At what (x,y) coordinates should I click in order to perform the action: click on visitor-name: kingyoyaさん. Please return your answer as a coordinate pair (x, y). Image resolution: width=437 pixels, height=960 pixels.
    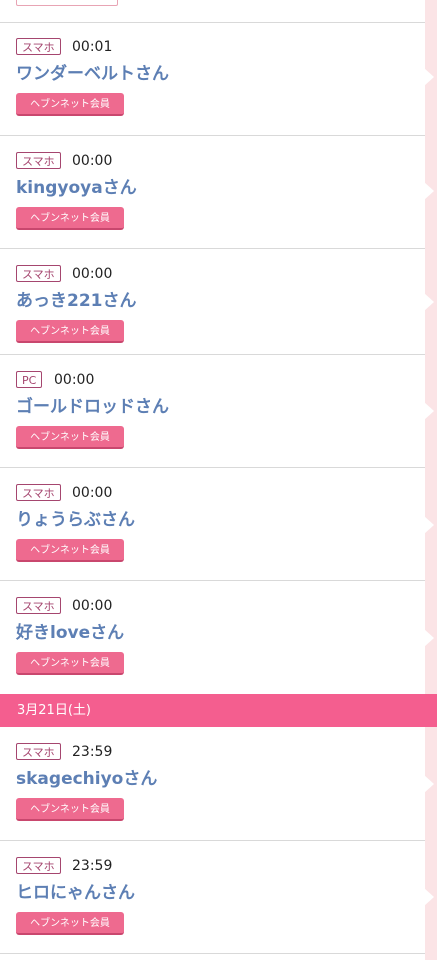
    Looking at the image, I should click on (76, 188).